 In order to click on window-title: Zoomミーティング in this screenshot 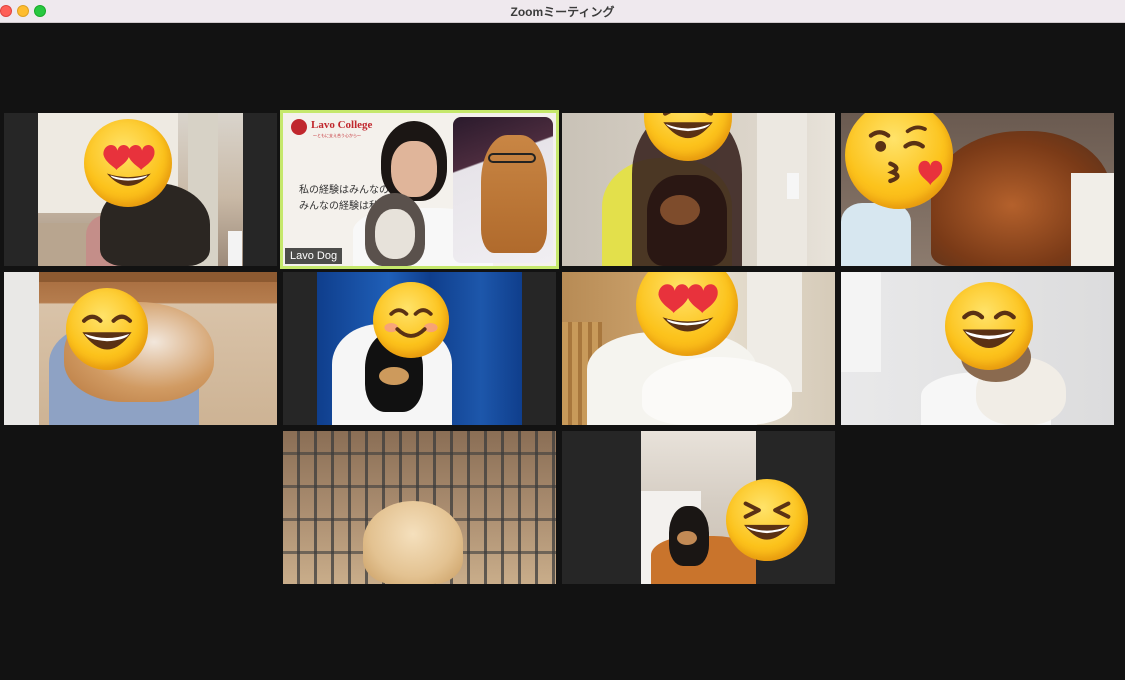, I will do `click(562, 12)`.